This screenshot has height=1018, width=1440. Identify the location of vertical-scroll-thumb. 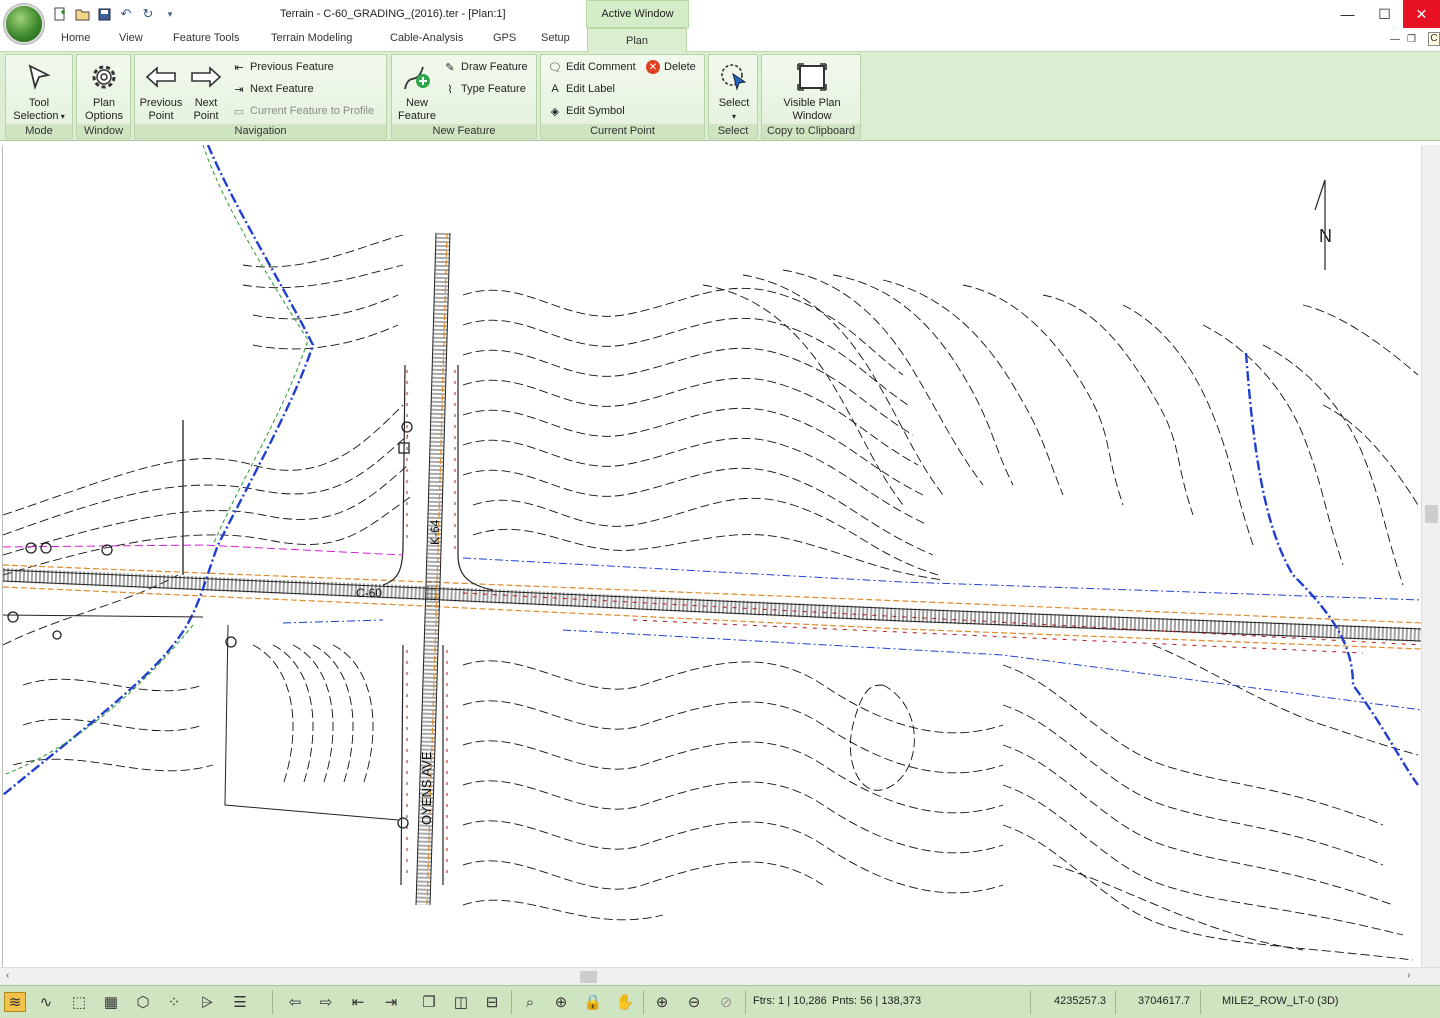
(1431, 514).